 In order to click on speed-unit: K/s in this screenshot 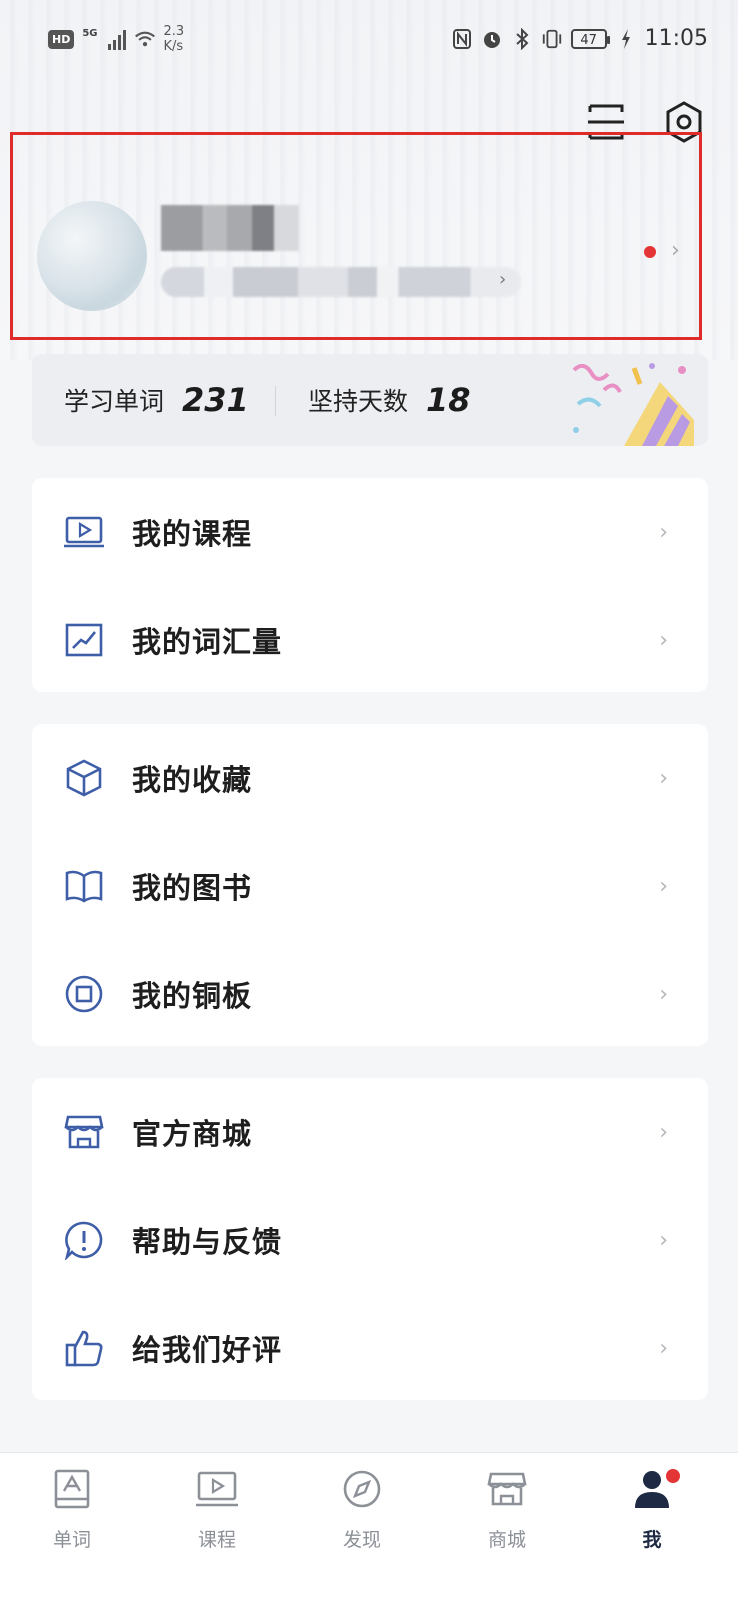, I will do `click(173, 46)`.